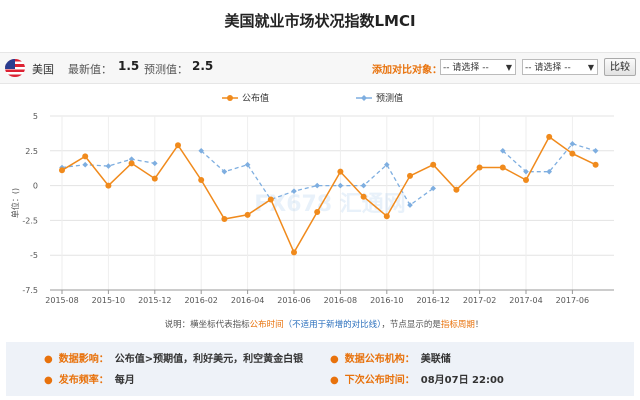 This screenshot has height=400, width=640. What do you see at coordinates (90, 69) in the screenshot?
I see `latest-label: 最新值：` at bounding box center [90, 69].